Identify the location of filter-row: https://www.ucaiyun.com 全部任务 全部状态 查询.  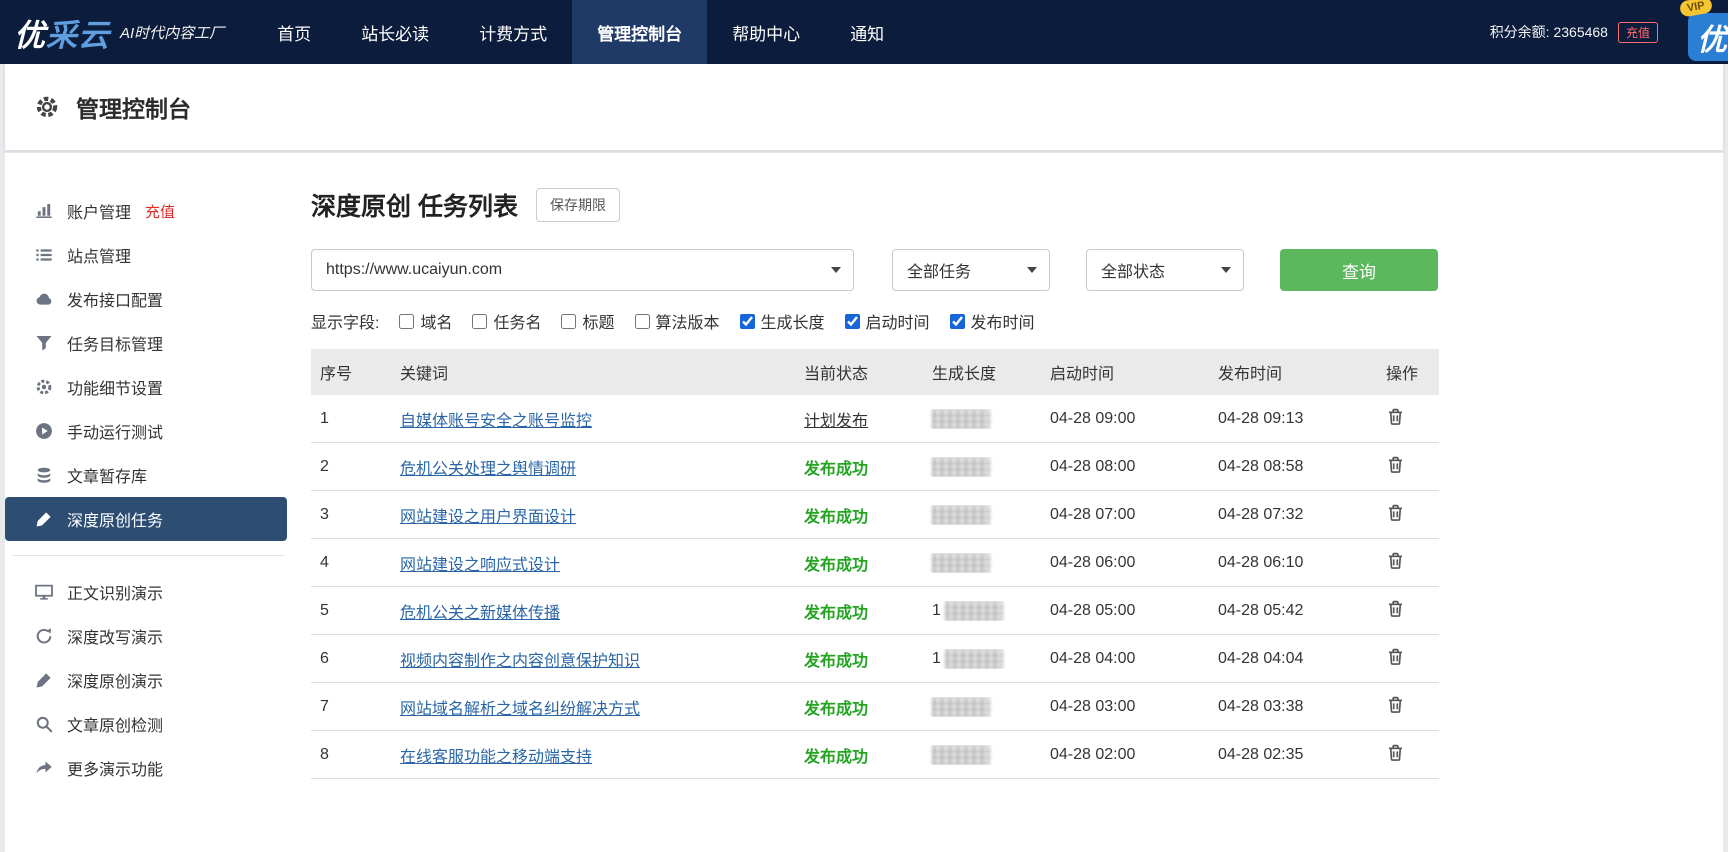
(875, 270).